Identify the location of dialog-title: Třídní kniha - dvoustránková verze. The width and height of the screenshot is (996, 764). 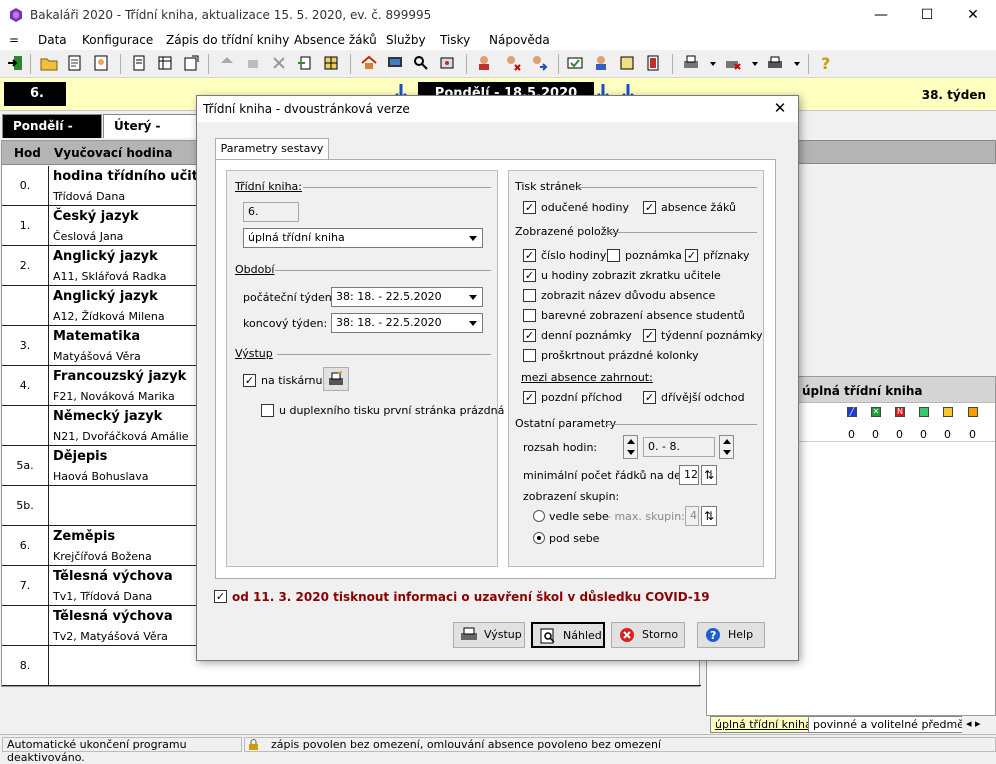
(306, 109).